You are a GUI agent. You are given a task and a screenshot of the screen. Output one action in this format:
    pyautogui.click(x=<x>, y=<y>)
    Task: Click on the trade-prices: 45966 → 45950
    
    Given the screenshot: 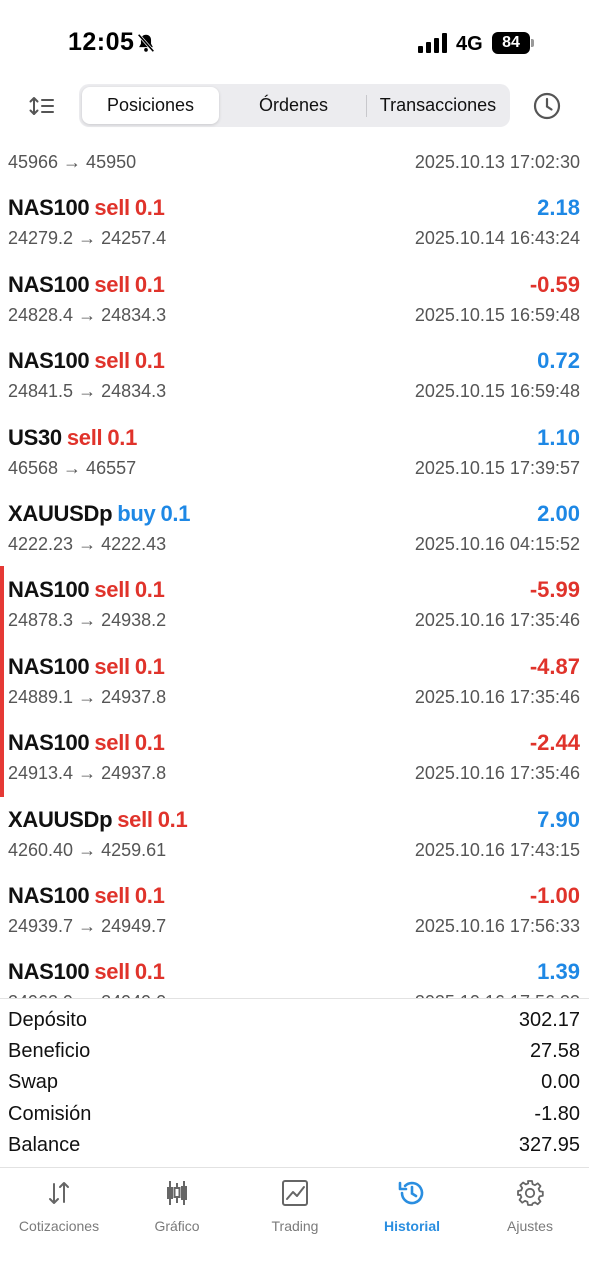 What is the action you would take?
    pyautogui.click(x=72, y=162)
    